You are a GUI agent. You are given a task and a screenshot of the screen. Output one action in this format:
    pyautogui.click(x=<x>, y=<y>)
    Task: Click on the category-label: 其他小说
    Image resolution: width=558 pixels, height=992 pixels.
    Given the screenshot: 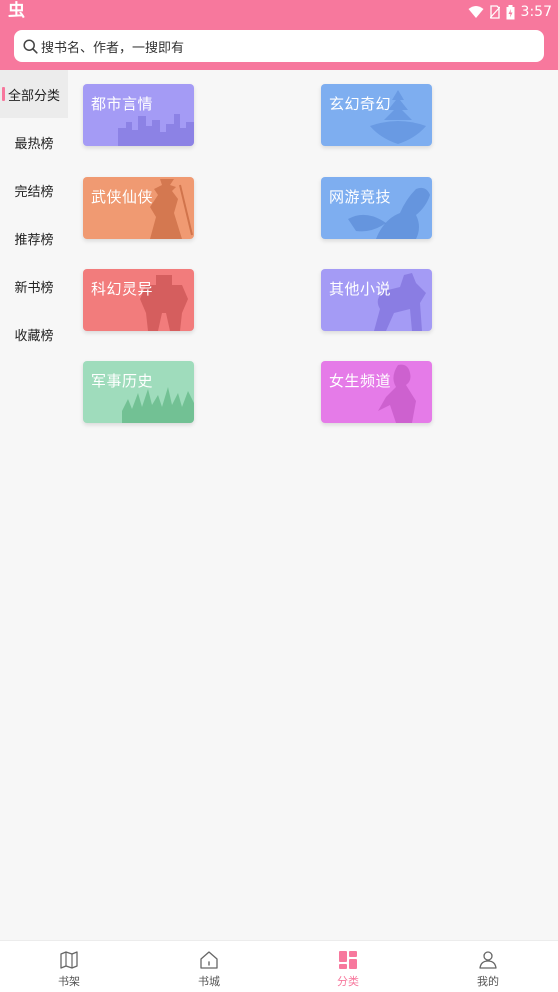 What is the action you would take?
    pyautogui.click(x=360, y=289)
    